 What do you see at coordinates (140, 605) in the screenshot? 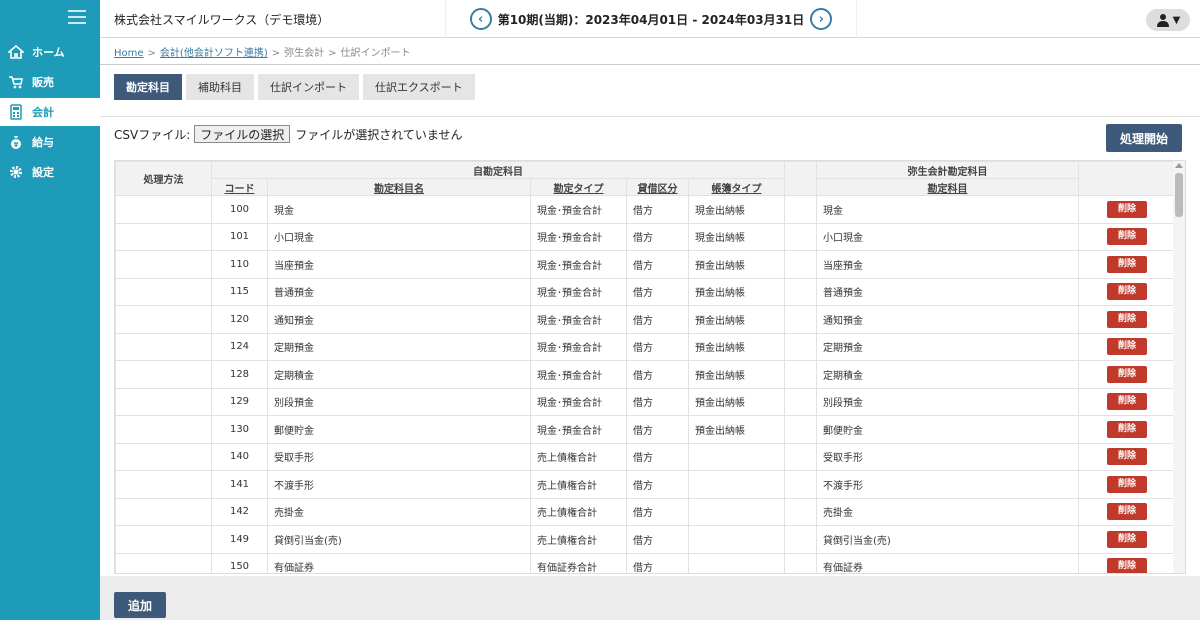
I see `add-button: 追加` at bounding box center [140, 605].